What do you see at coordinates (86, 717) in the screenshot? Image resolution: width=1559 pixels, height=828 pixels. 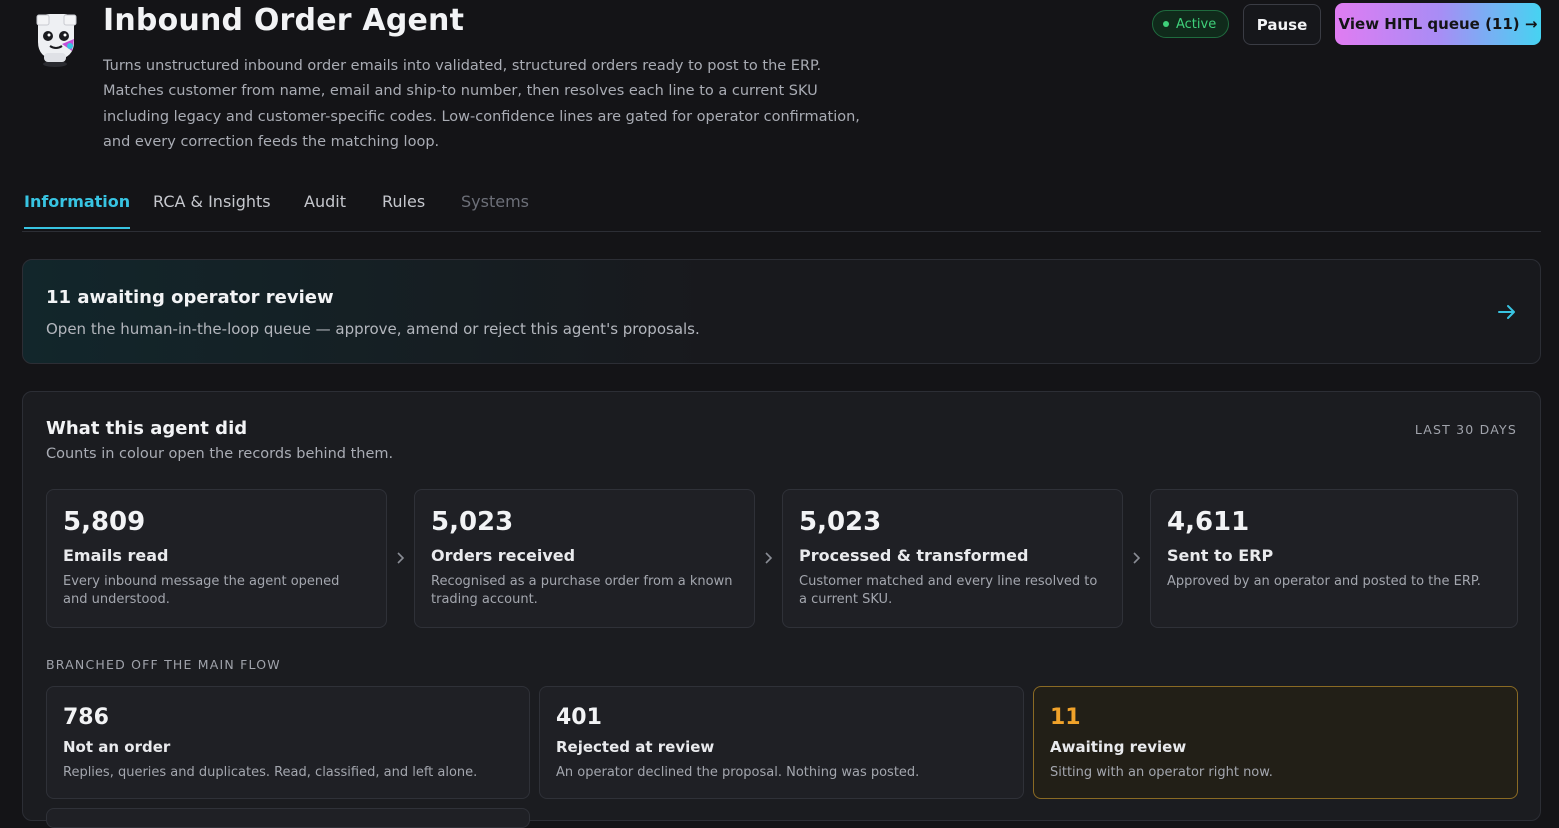 I see `branch-count: 786` at bounding box center [86, 717].